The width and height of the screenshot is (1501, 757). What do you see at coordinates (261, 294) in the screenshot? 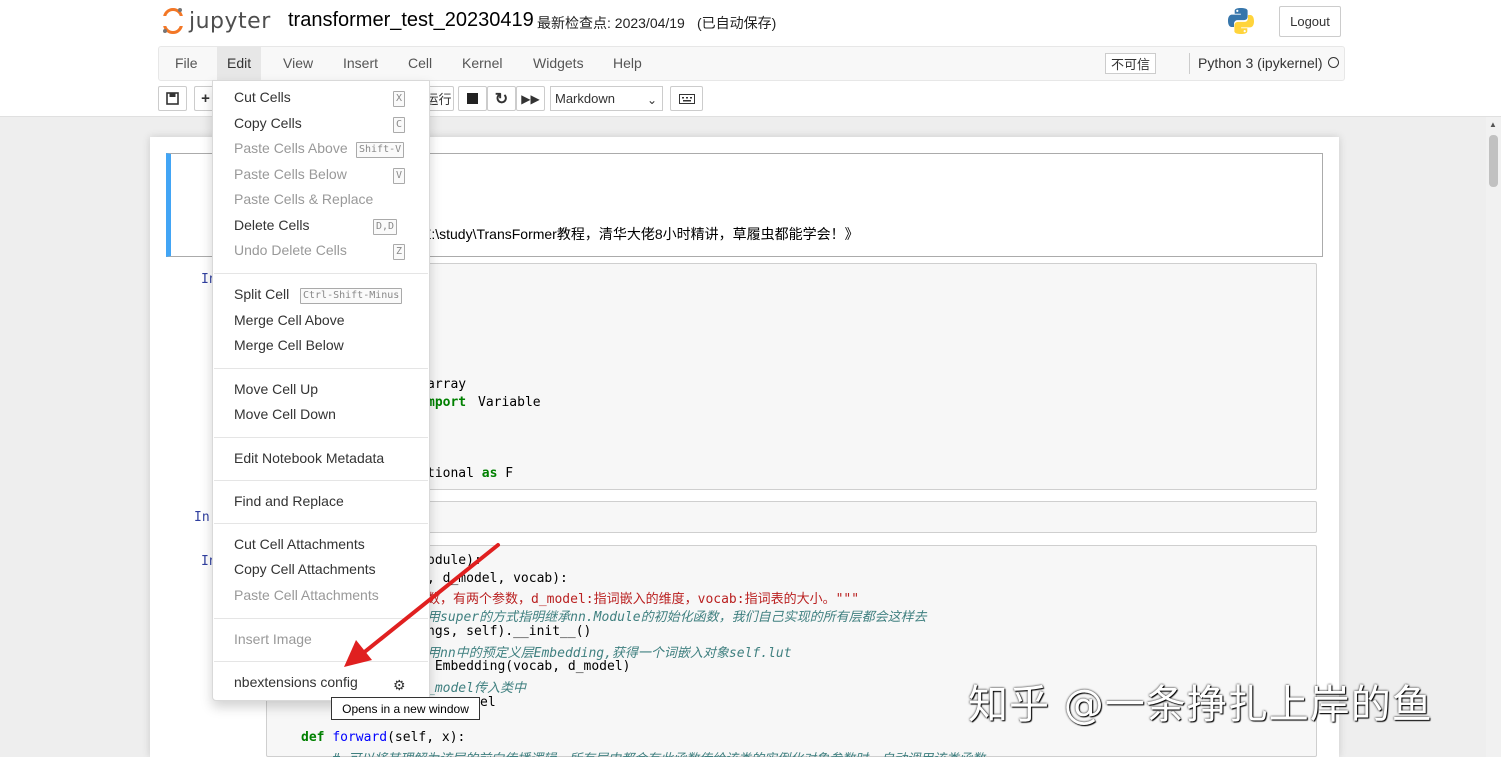
I see `menu-item-split-cell: Split Cell` at bounding box center [261, 294].